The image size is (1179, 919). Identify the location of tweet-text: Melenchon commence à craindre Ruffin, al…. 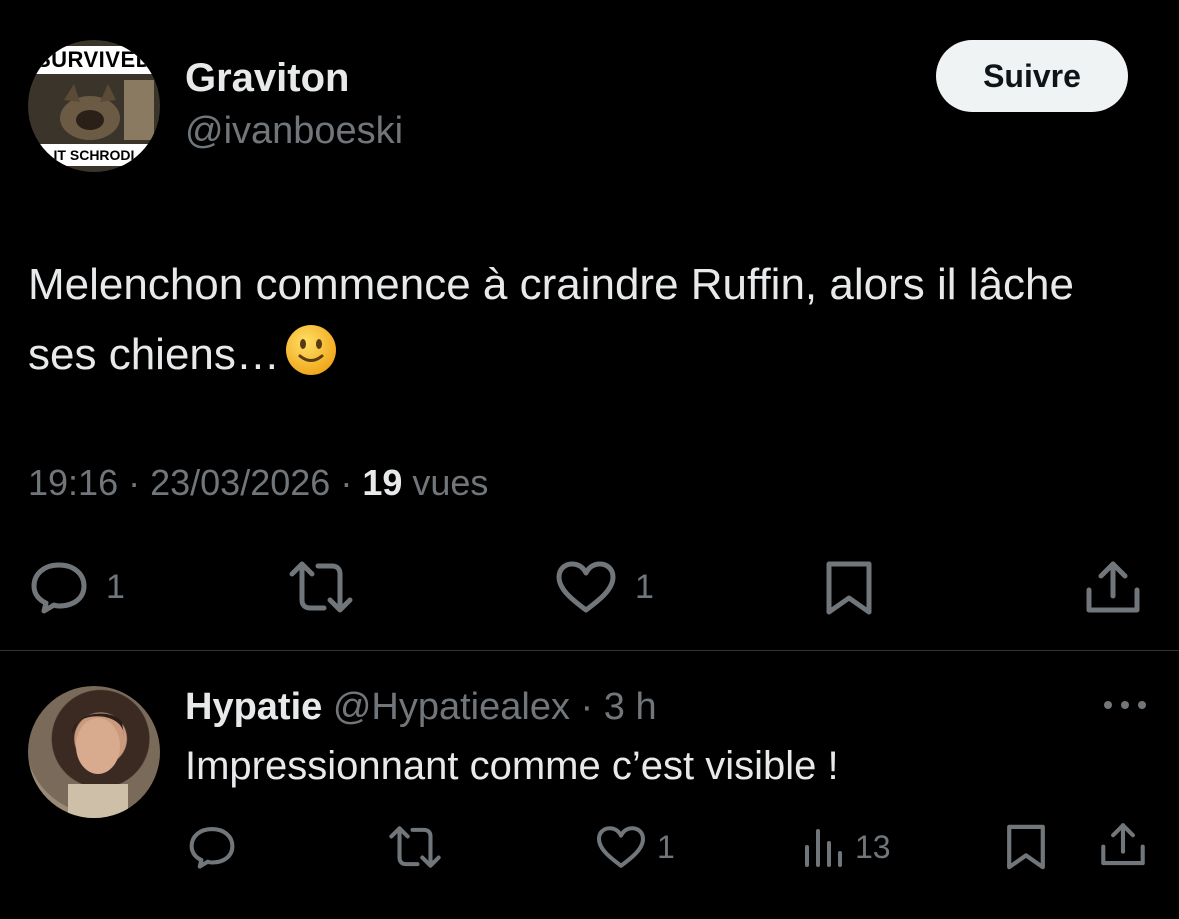
(588, 320).